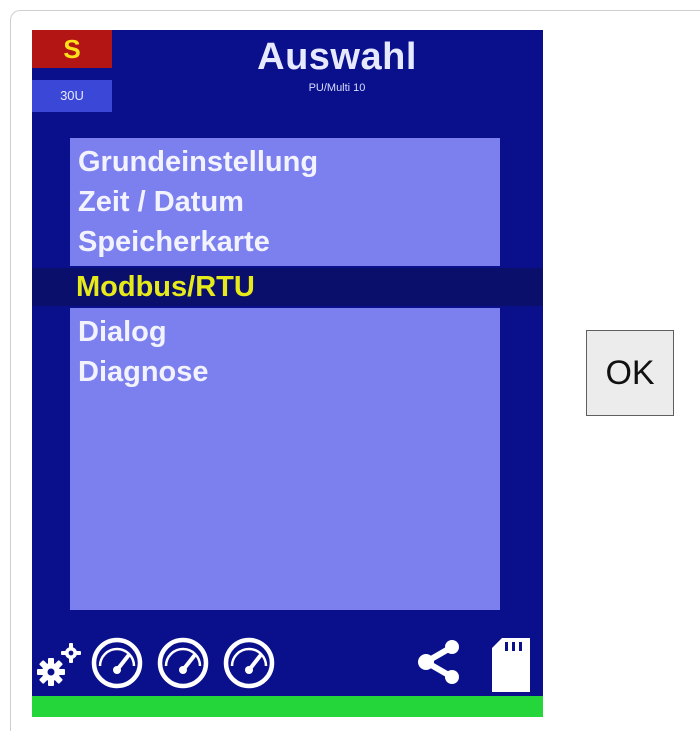 This screenshot has height=731, width=700. I want to click on menu-item-modbus-rtu: Modbus/RTU, so click(165, 287).